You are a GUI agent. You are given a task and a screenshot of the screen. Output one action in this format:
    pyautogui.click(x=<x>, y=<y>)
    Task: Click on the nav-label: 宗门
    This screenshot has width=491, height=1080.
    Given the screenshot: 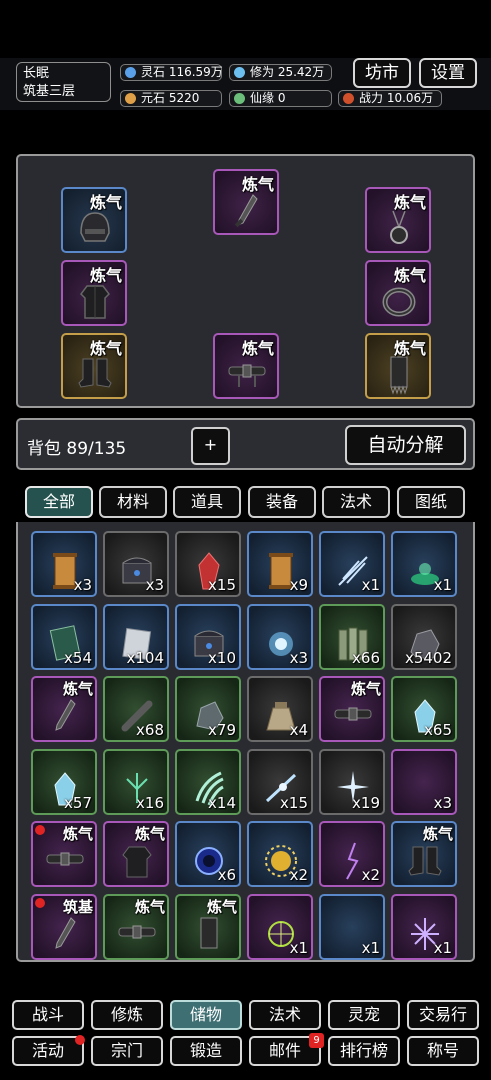 What is the action you would take?
    pyautogui.click(x=126, y=1050)
    